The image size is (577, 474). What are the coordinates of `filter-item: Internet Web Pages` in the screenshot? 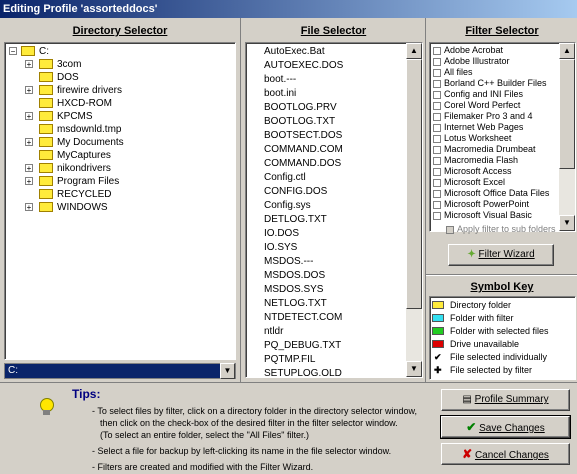 It's located at (478, 127).